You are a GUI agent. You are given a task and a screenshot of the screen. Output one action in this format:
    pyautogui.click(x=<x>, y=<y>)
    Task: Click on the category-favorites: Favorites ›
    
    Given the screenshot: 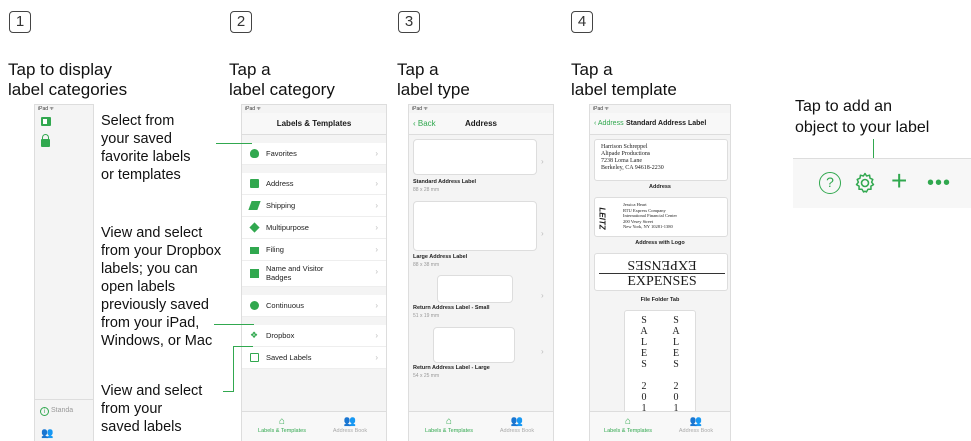 What is the action you would take?
    pyautogui.click(x=314, y=154)
    